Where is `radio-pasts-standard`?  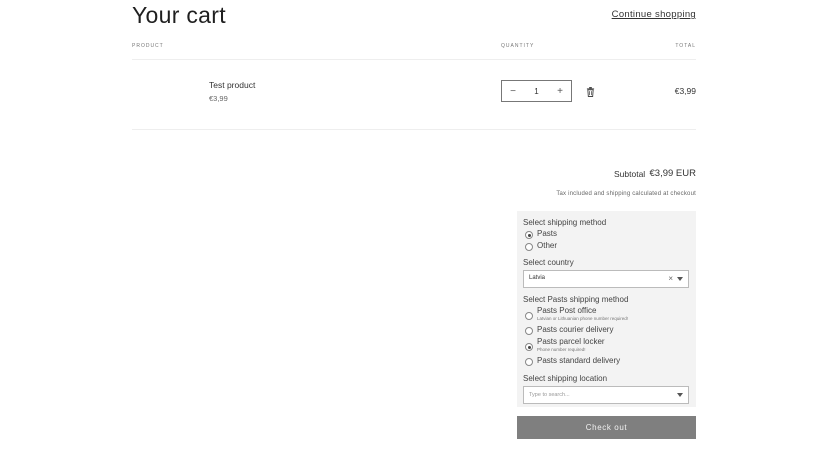 radio-pasts-standard is located at coordinates (529, 362).